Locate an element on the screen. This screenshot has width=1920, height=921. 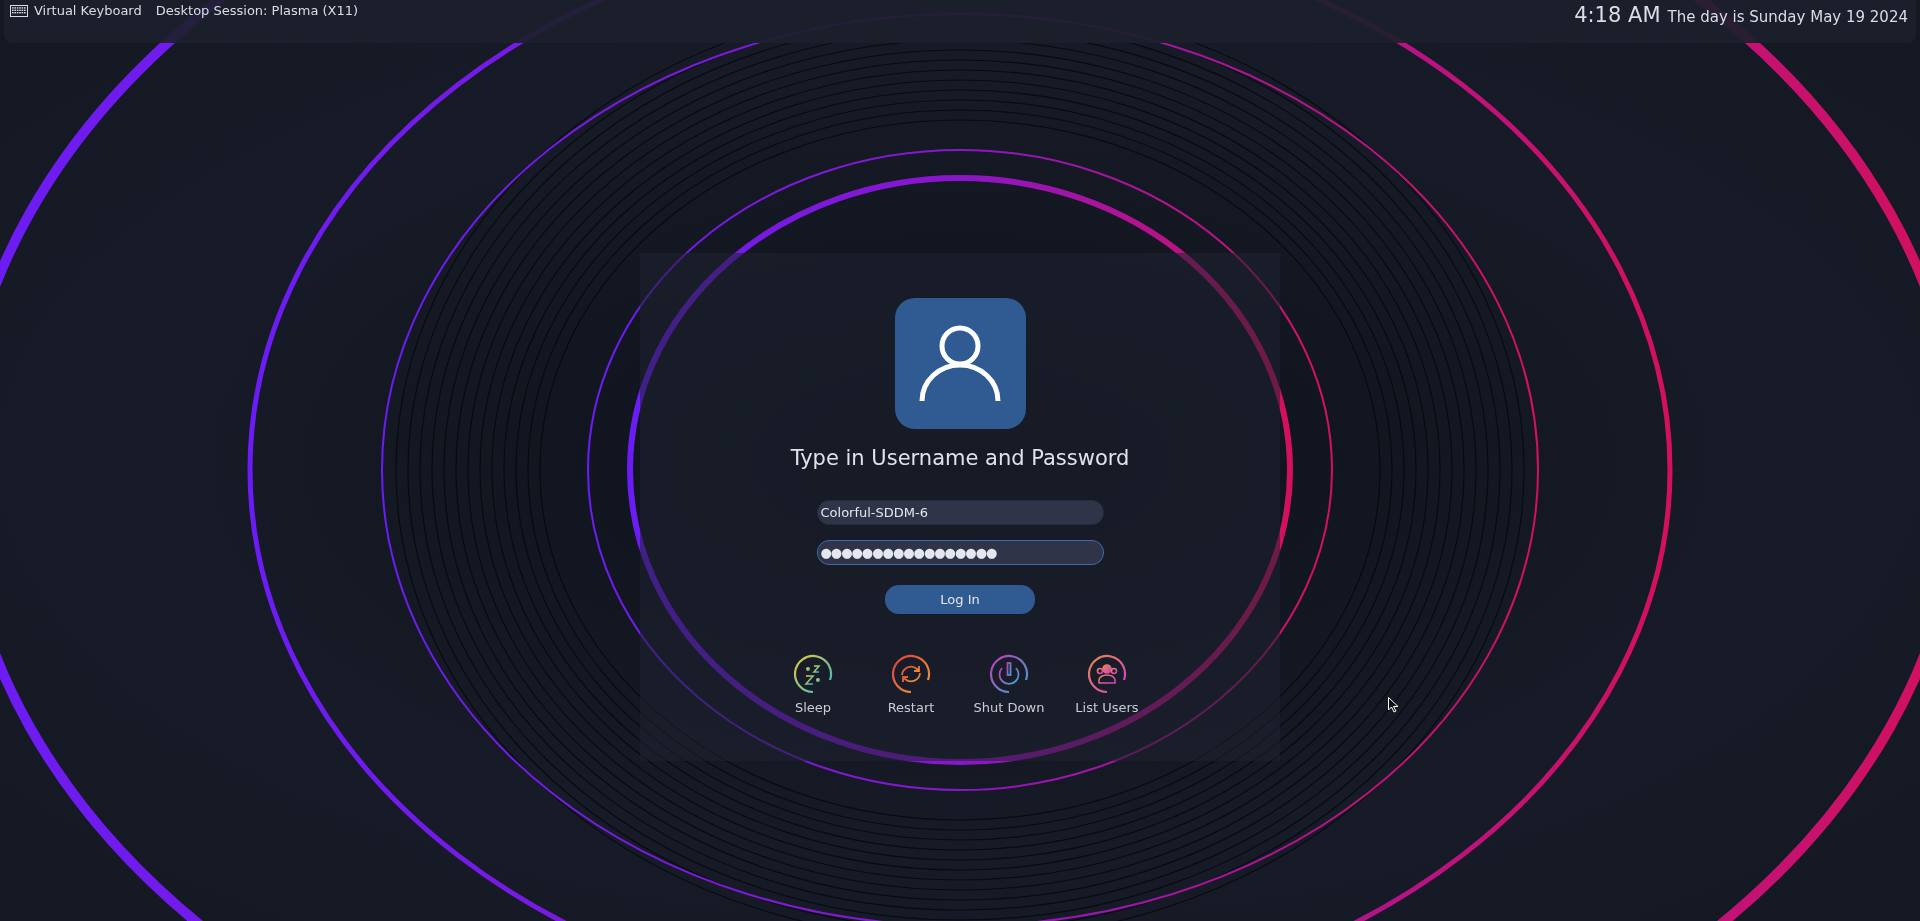
shutdown-button: Shut Down is located at coordinates (1009, 684).